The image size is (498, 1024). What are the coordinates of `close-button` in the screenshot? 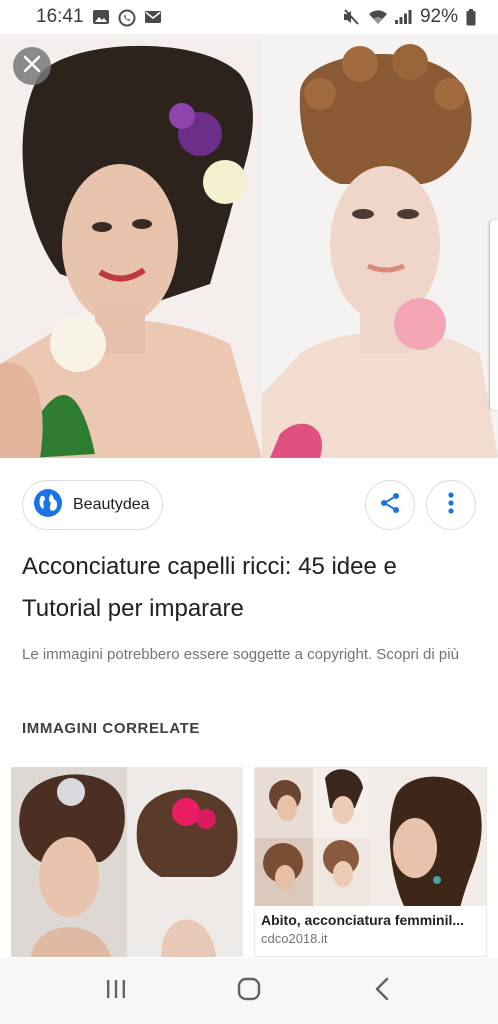 It's located at (32, 66).